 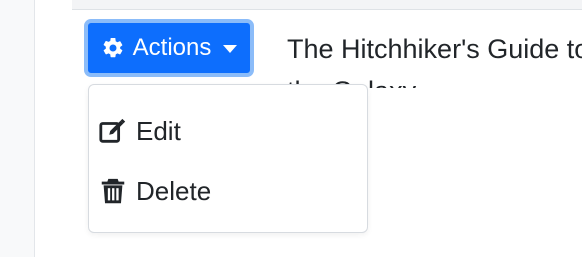 What do you see at coordinates (172, 47) in the screenshot?
I see `actions-button-label: Actions` at bounding box center [172, 47].